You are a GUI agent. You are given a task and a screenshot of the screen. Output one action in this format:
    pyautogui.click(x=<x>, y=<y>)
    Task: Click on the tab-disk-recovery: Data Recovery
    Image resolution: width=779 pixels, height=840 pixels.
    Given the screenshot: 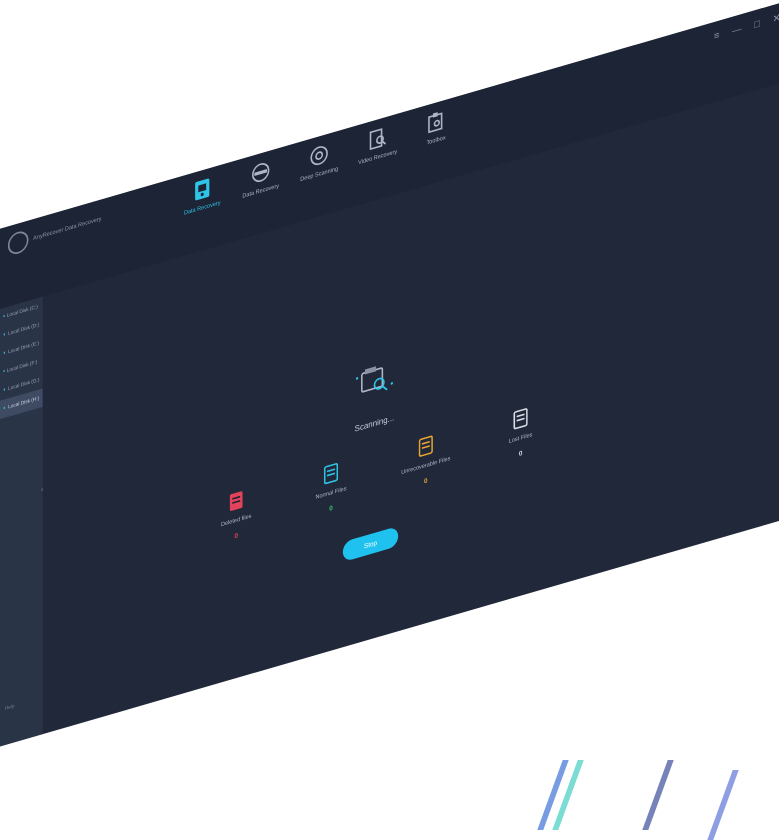 What is the action you would take?
    pyautogui.click(x=260, y=178)
    